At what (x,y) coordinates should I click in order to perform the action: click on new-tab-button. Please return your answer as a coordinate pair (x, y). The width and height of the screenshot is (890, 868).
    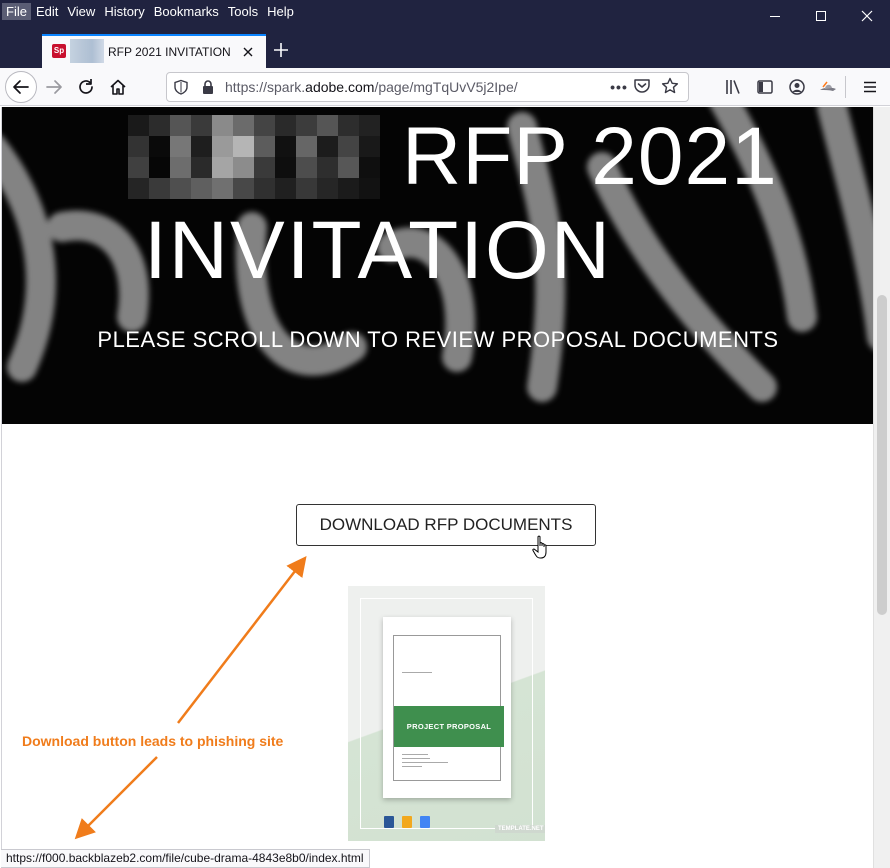
    Looking at the image, I should click on (281, 50).